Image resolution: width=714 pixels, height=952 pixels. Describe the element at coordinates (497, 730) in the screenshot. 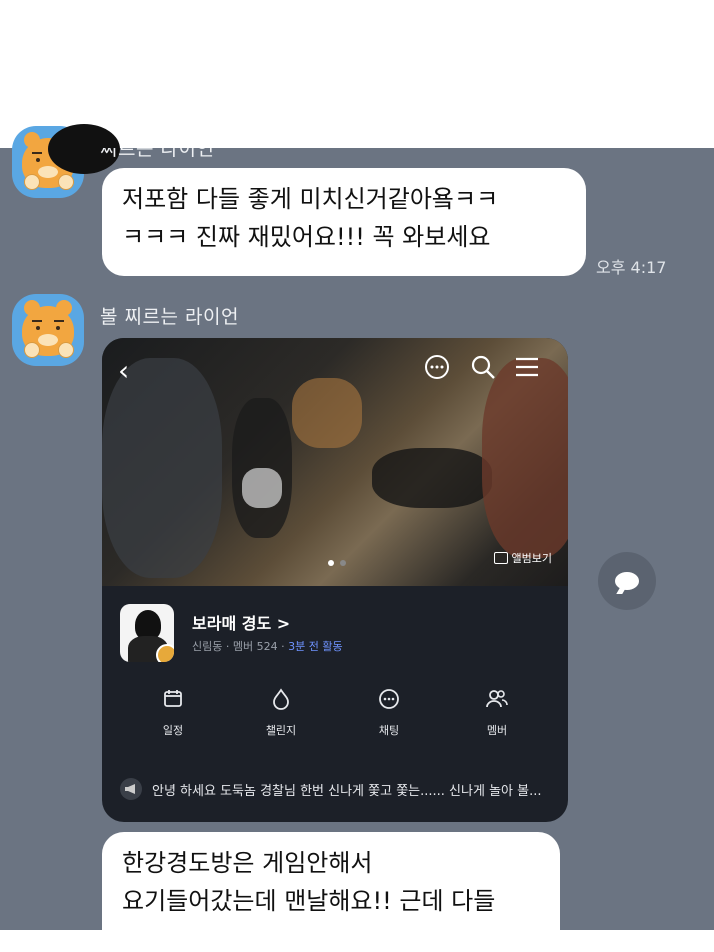

I see `menu-label: 멤버` at that location.